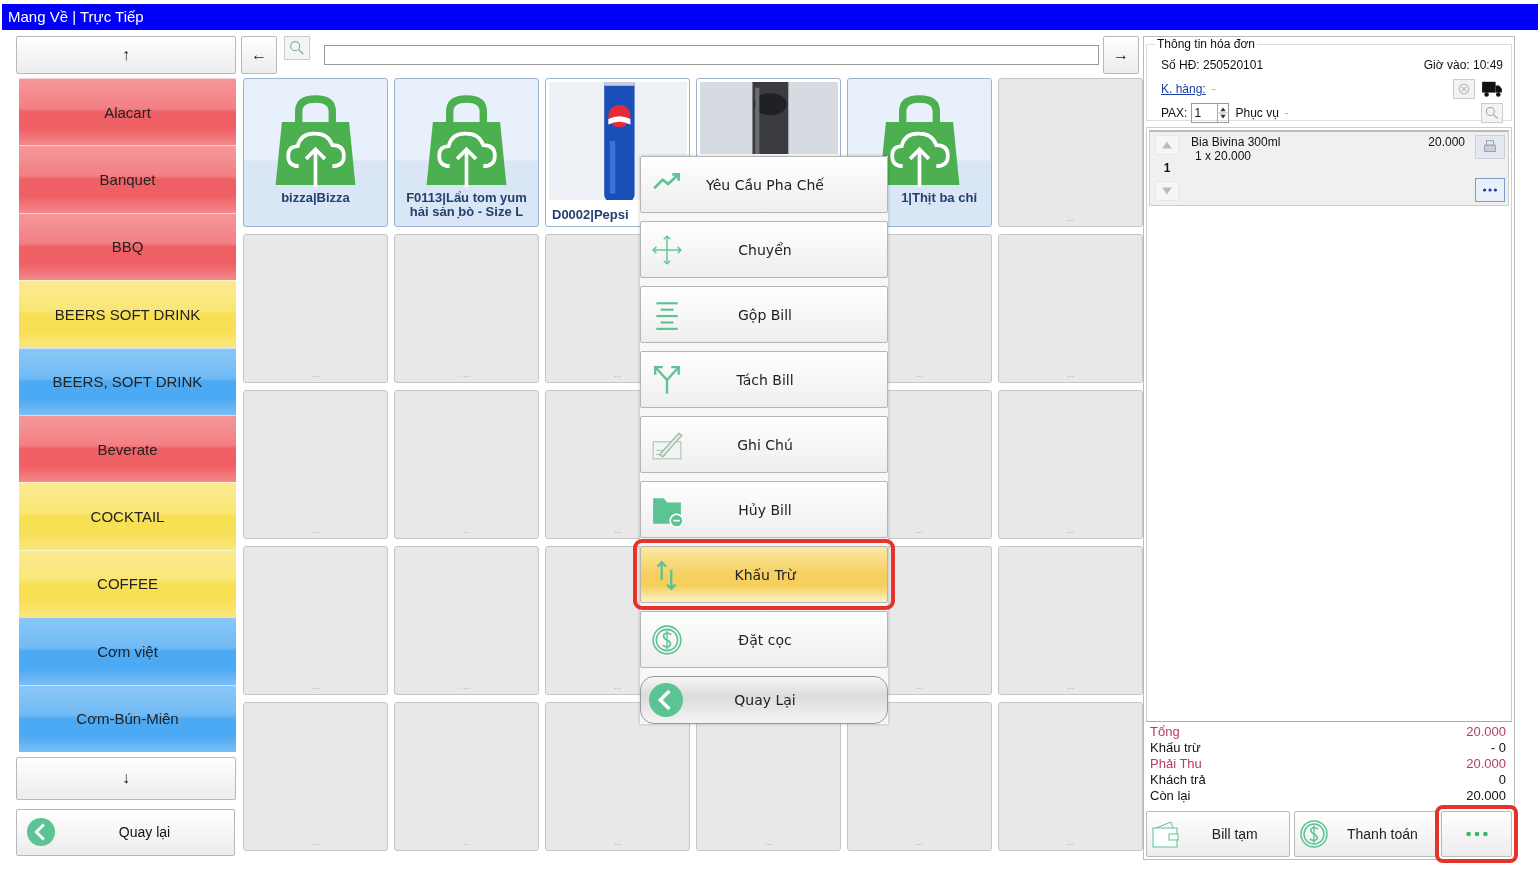 This screenshot has height=888, width=1540. I want to click on server-label: Phục vụ, so click(1257, 113).